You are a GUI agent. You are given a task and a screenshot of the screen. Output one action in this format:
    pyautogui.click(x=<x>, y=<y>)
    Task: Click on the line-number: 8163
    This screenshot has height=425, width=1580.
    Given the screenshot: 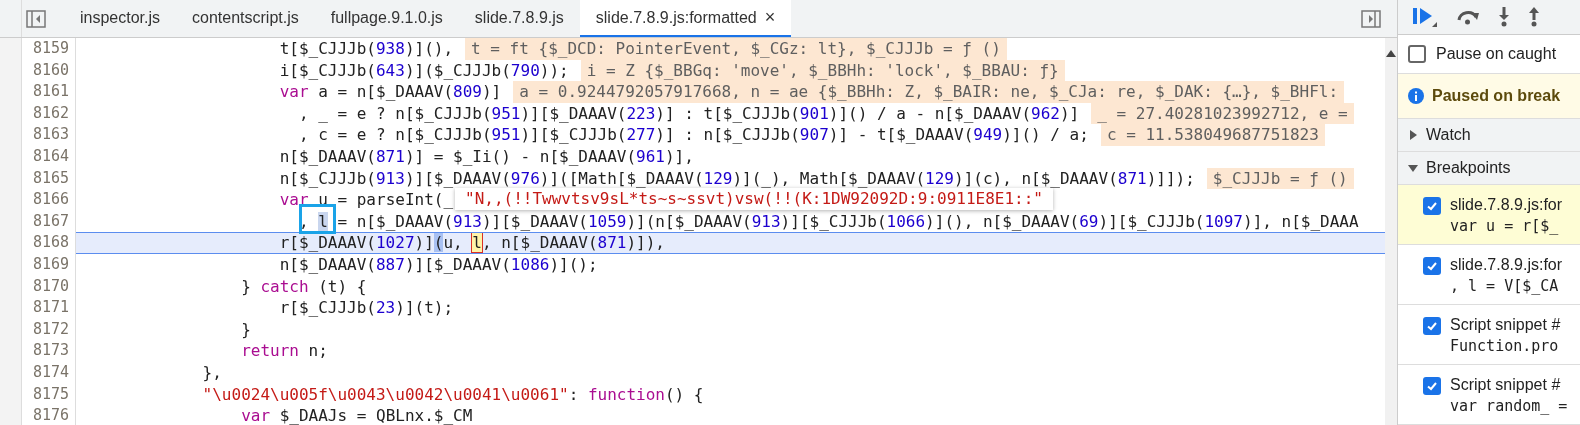 What is the action you would take?
    pyautogui.click(x=49, y=135)
    